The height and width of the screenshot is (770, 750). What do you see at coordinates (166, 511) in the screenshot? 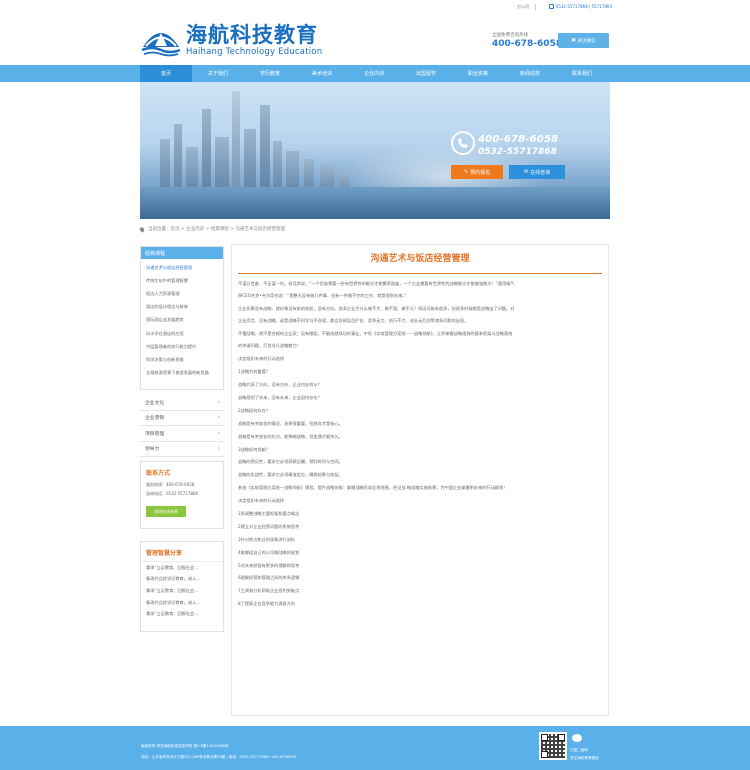
I see `online-teacher-button: 咨询在线老师` at bounding box center [166, 511].